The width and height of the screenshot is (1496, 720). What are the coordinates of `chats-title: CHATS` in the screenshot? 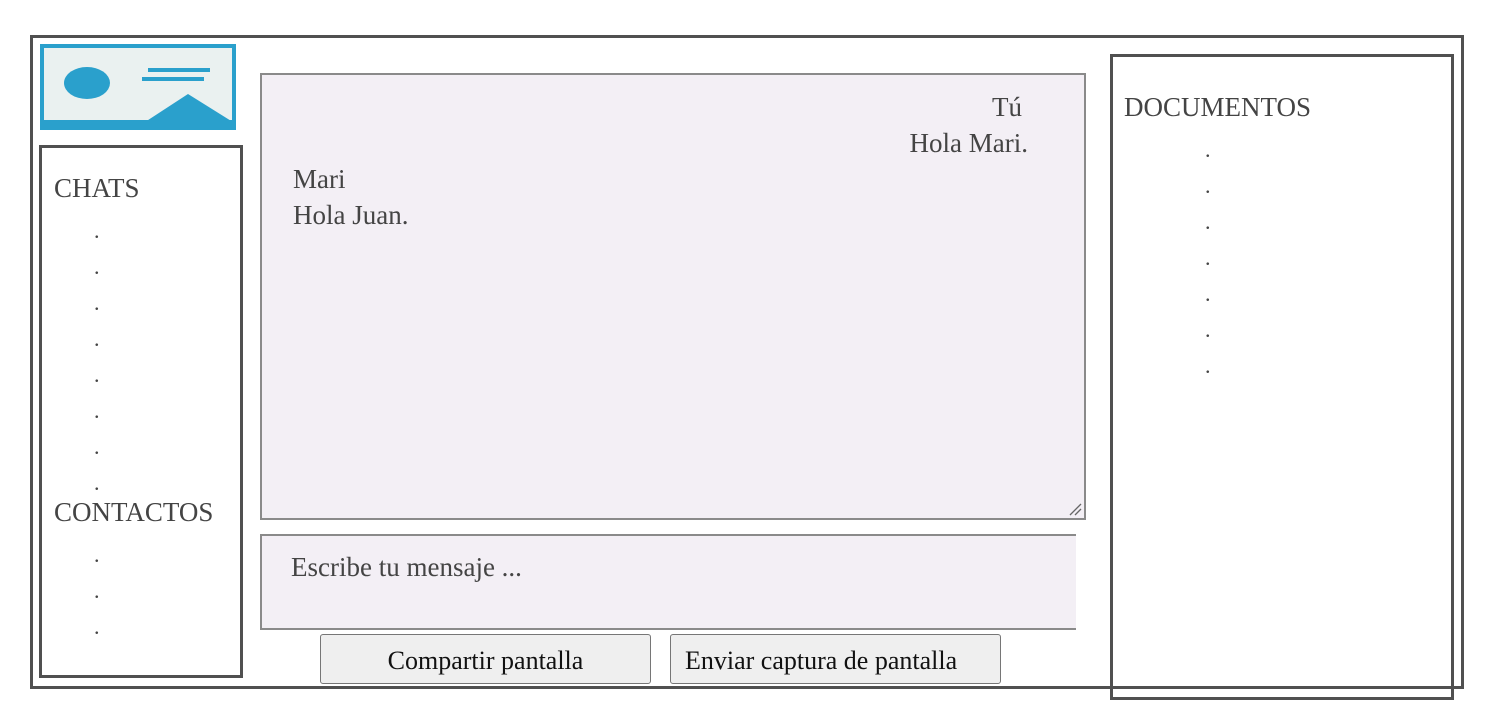 It's located at (97, 188).